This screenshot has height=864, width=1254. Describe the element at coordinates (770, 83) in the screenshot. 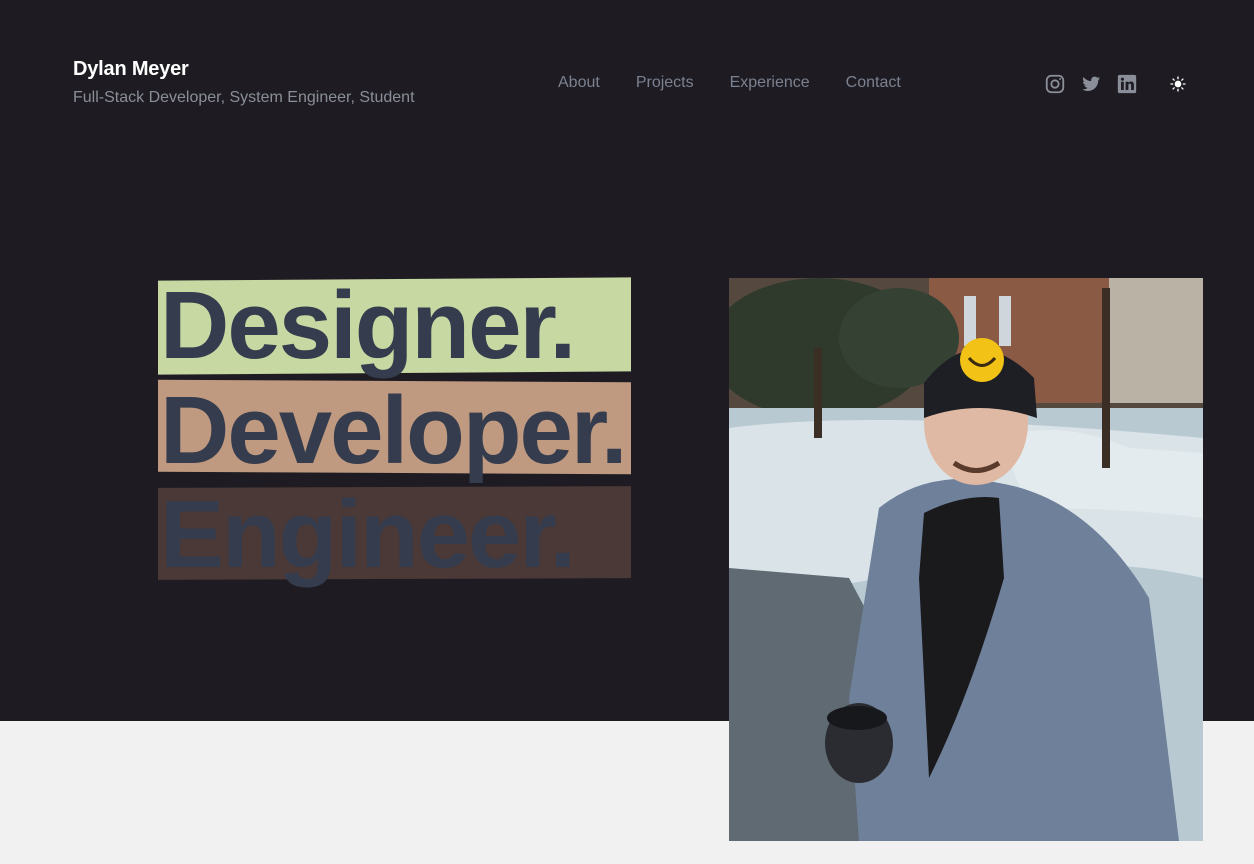

I see `nav-experience: Experience` at that location.